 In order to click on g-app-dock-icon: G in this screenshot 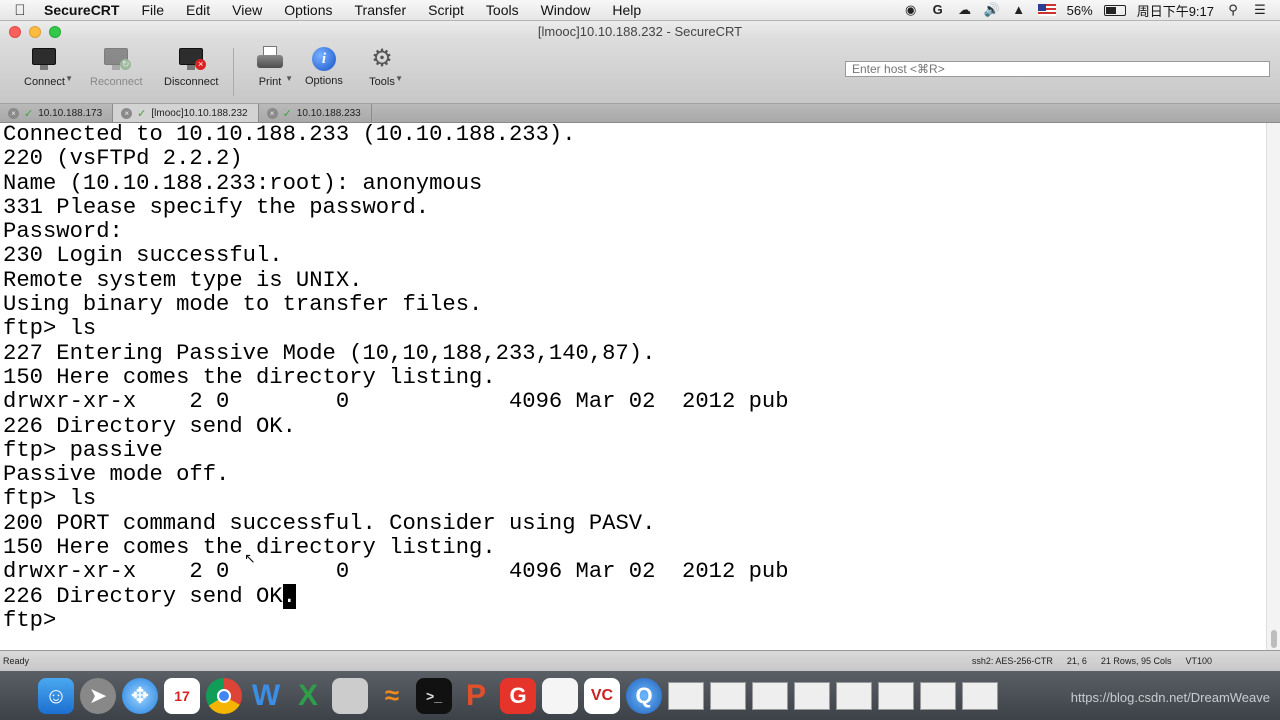, I will do `click(518, 695)`.